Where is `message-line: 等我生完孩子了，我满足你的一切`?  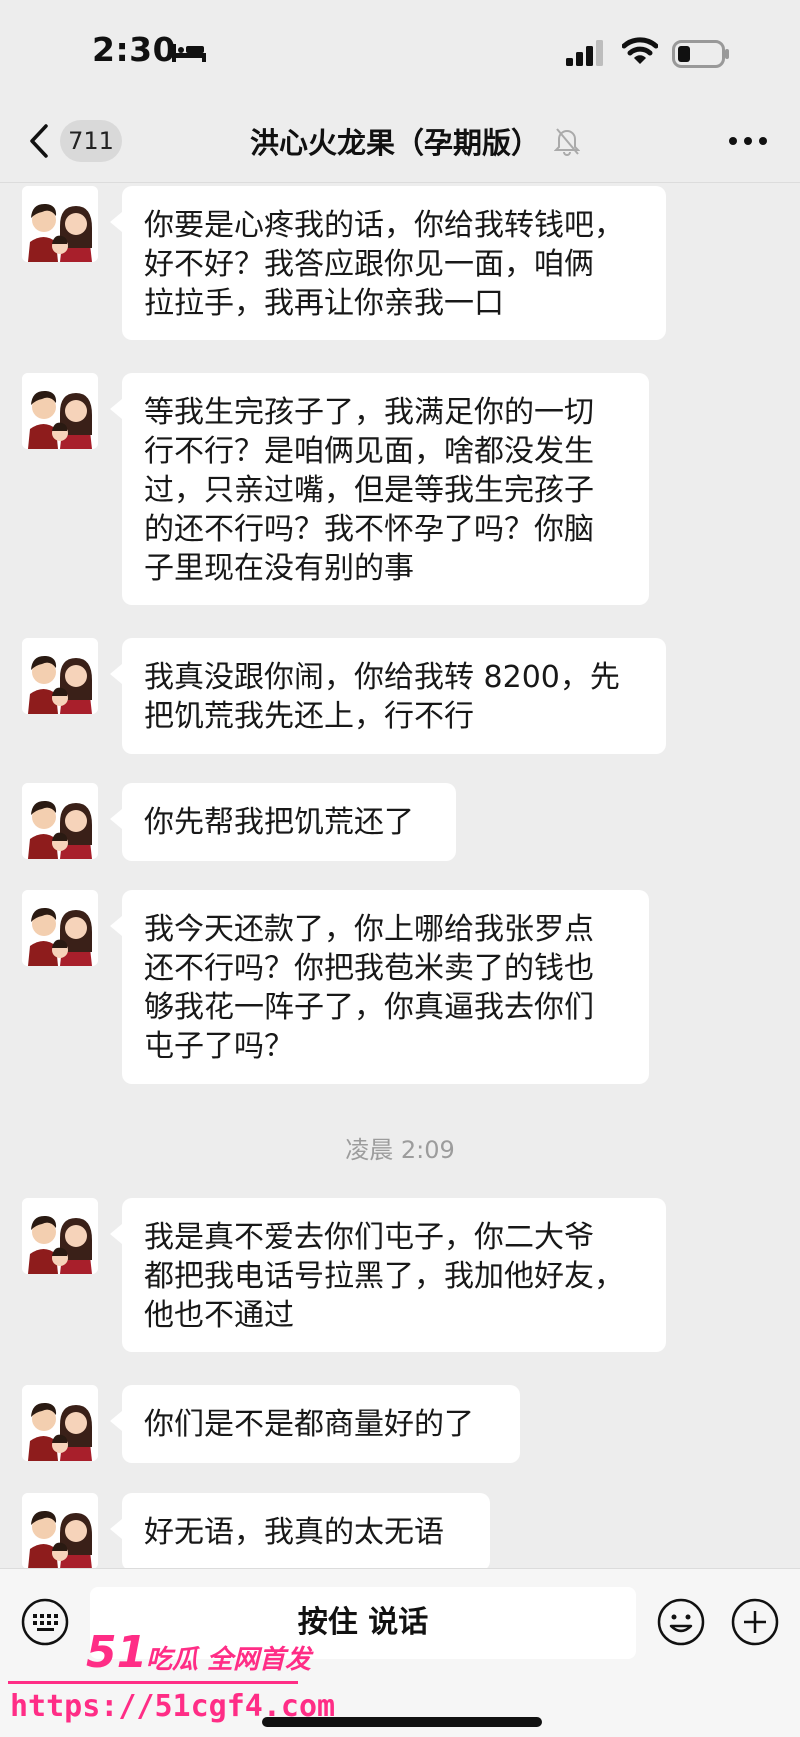
message-line: 等我生完孩子了，我满足你的一切 is located at coordinates (369, 412).